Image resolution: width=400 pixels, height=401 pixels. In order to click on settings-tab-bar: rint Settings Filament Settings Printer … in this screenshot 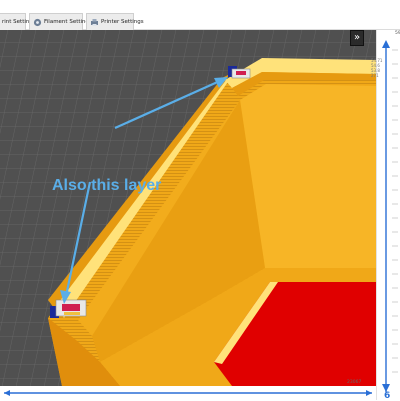, I will do `click(200, 15)`.